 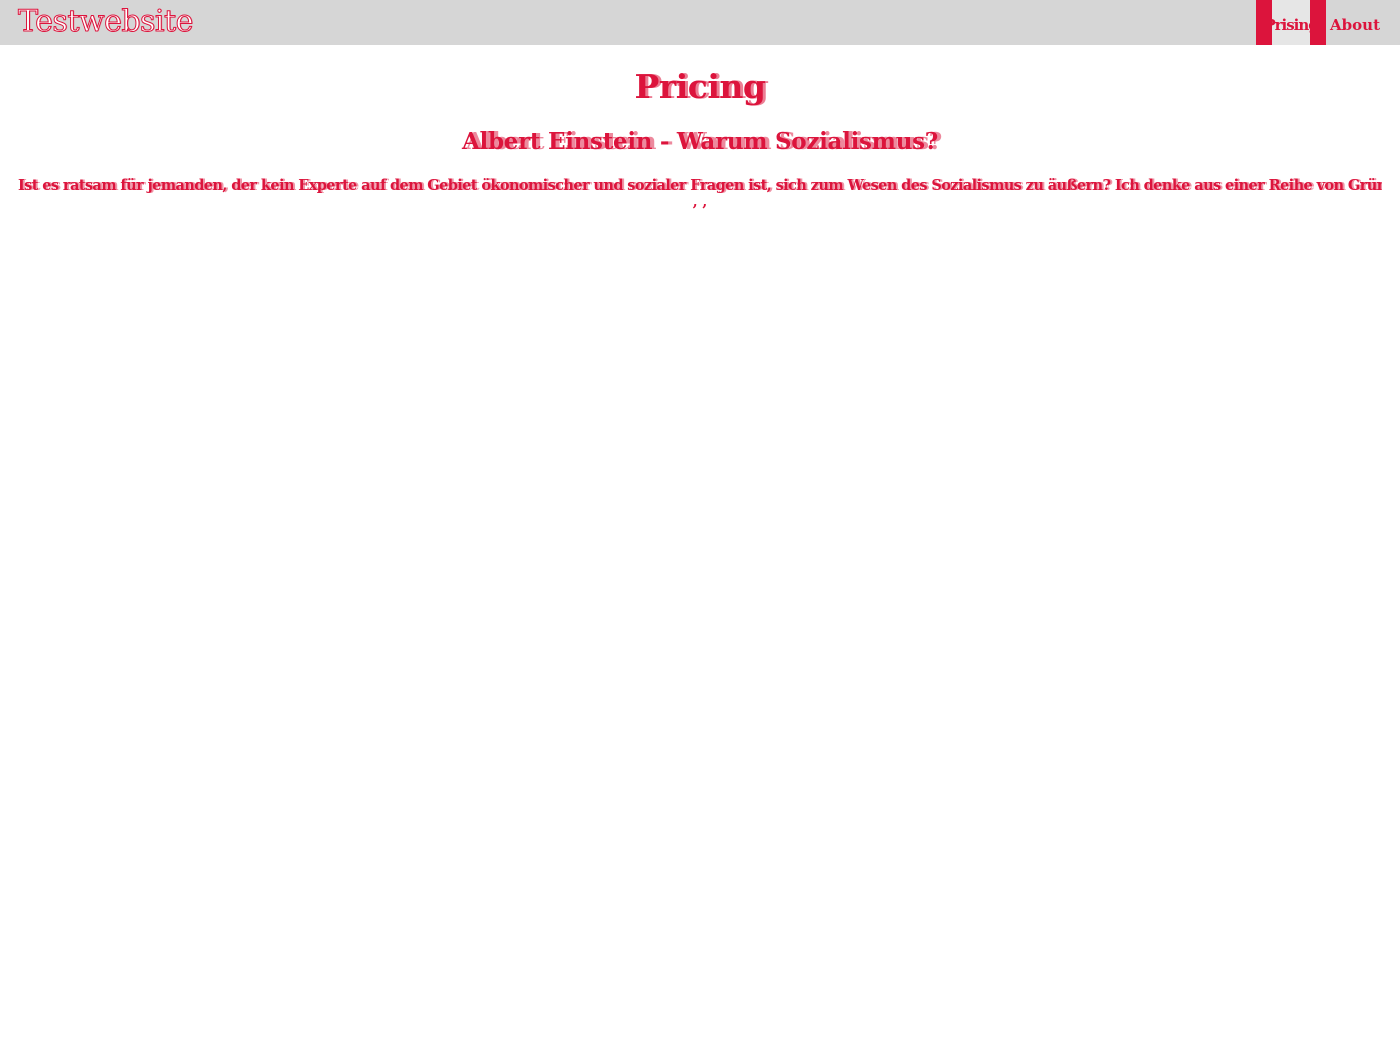 What do you see at coordinates (1318, 22) in the screenshot?
I see `nav-accent-bar-right` at bounding box center [1318, 22].